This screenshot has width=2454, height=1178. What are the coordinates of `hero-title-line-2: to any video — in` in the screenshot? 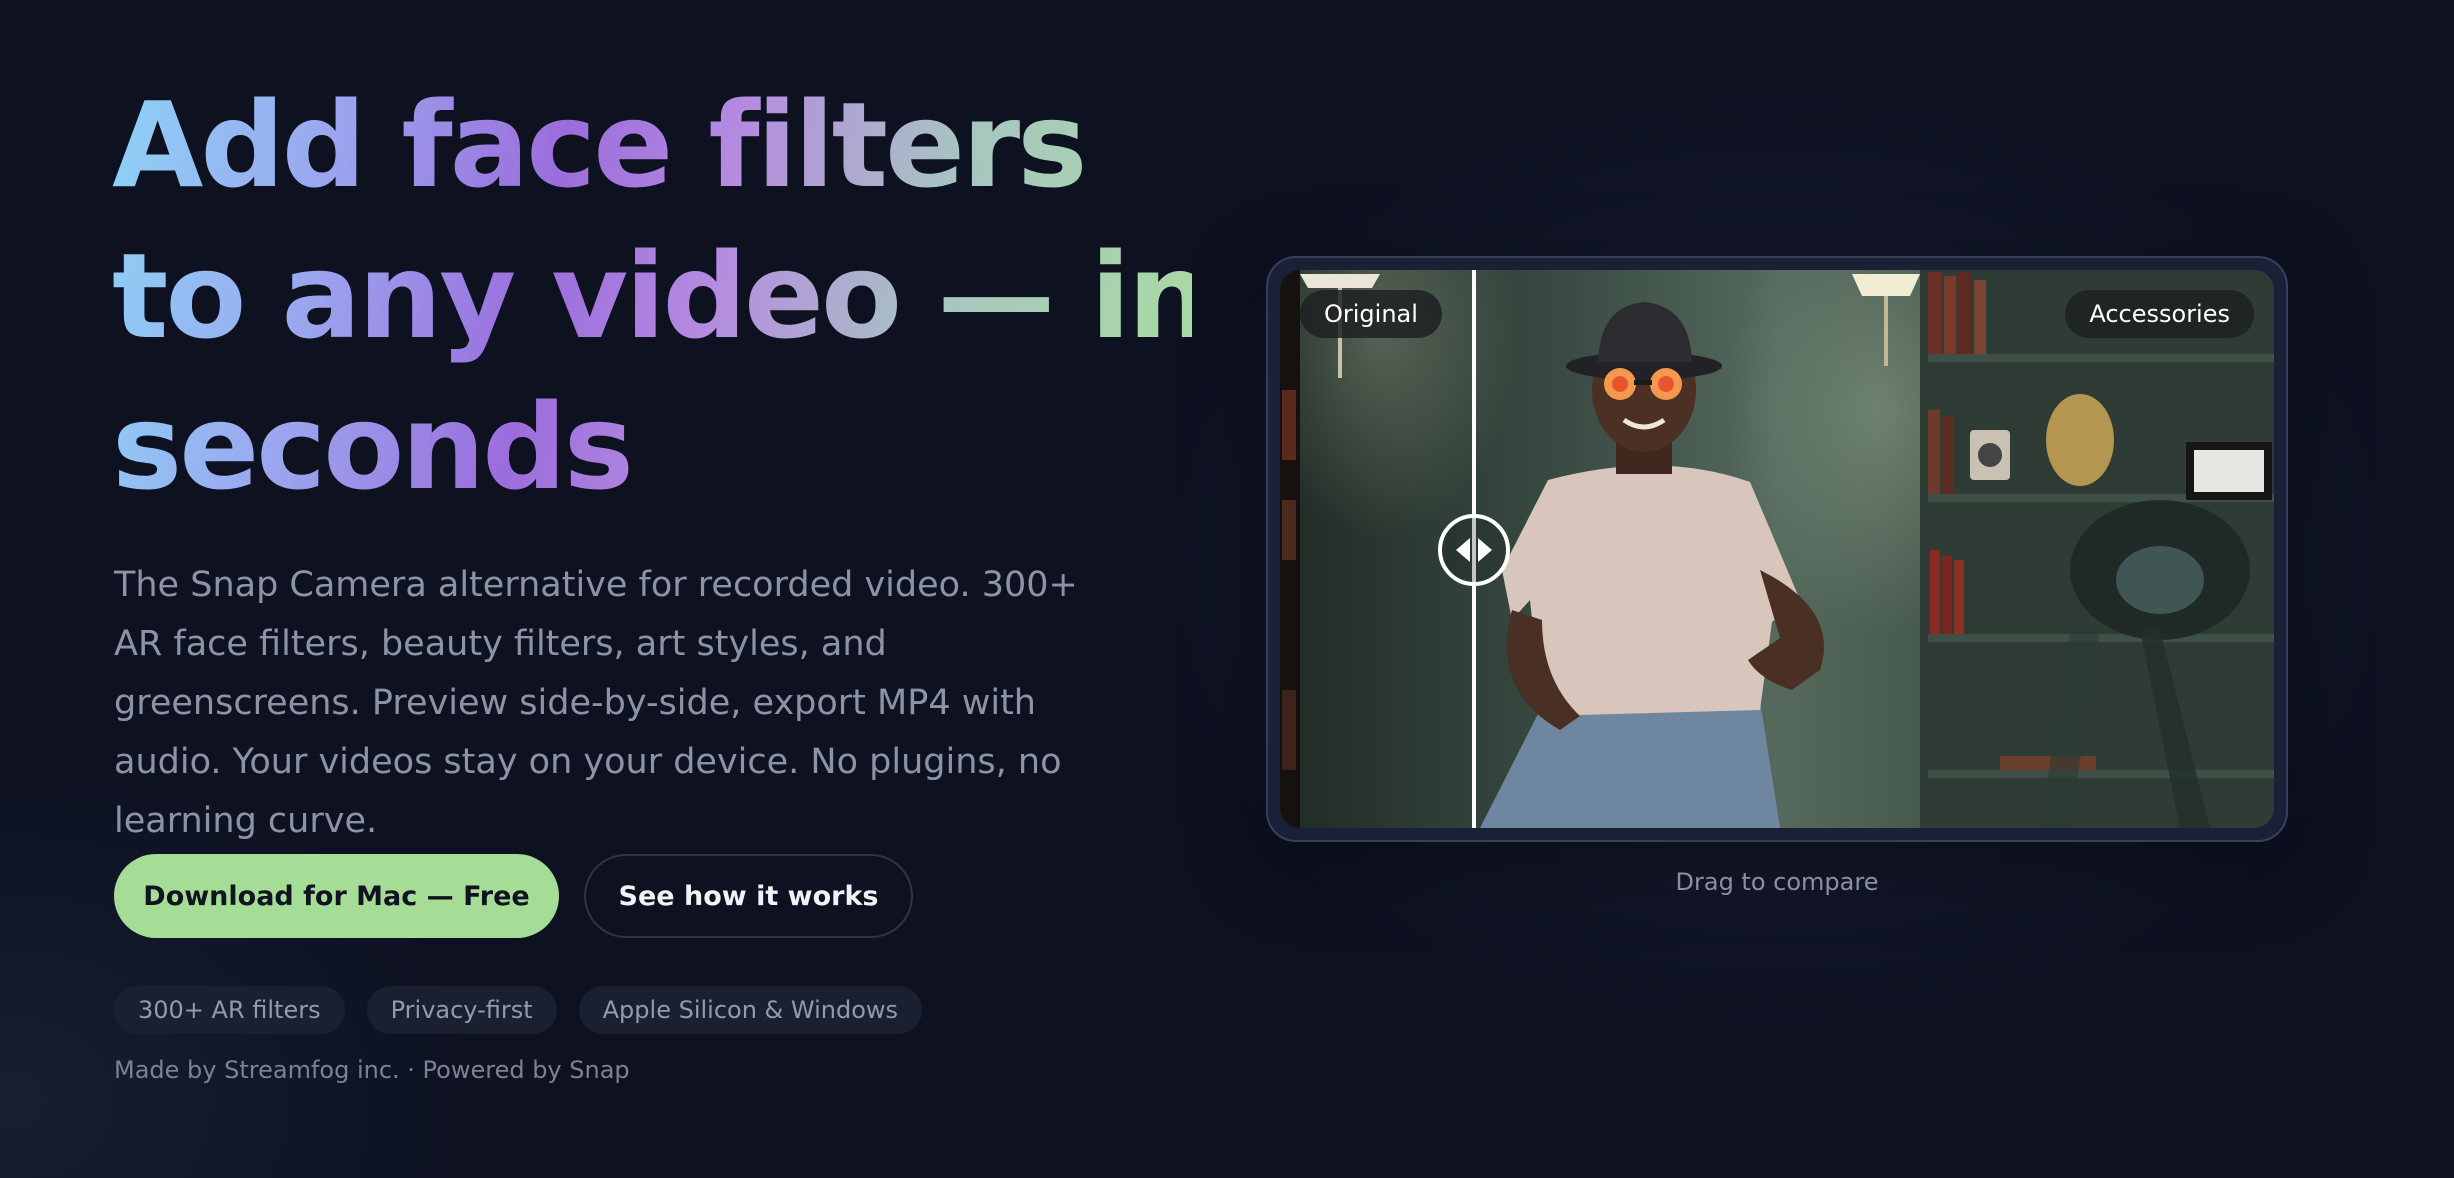 It's located at (660, 296).